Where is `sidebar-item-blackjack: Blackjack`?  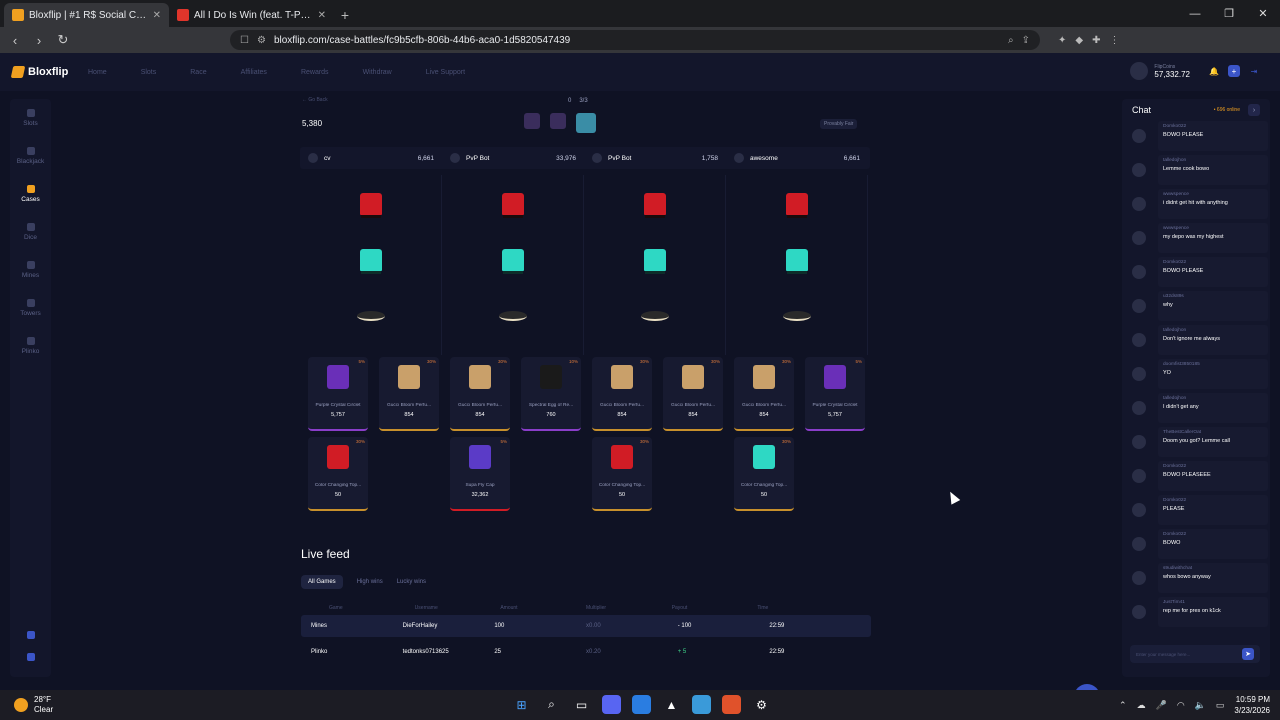
sidebar-item-blackjack: Blackjack is located at coordinates (30, 156).